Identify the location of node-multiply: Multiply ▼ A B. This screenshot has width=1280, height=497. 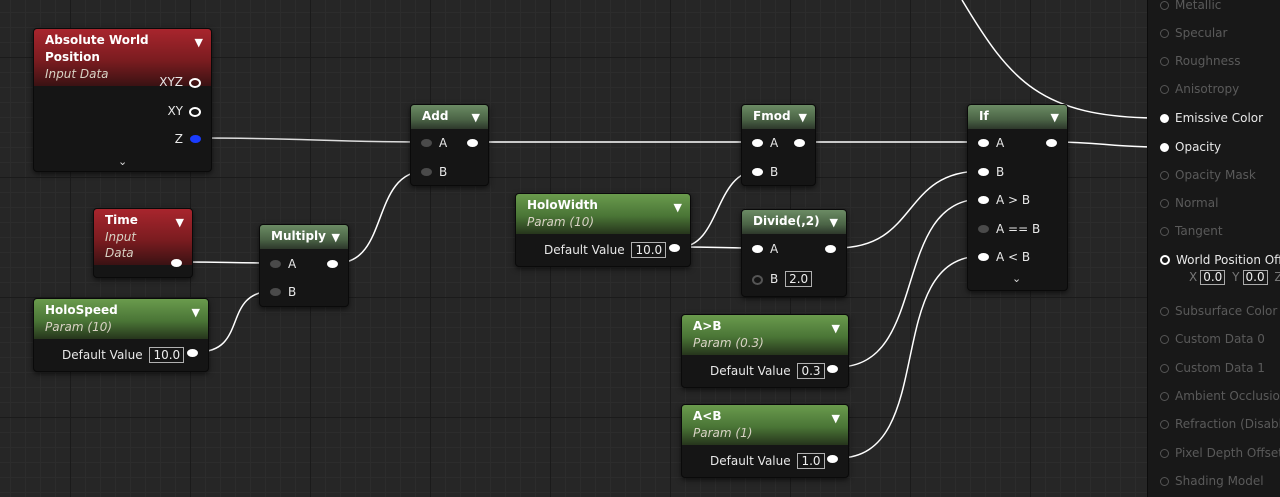
(304, 265).